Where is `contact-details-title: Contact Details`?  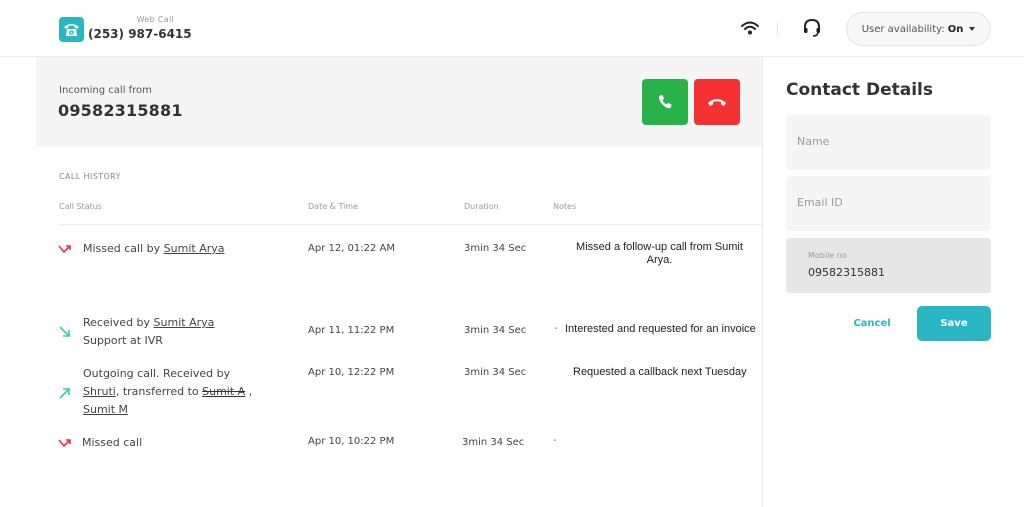
contact-details-title: Contact Details is located at coordinates (859, 90).